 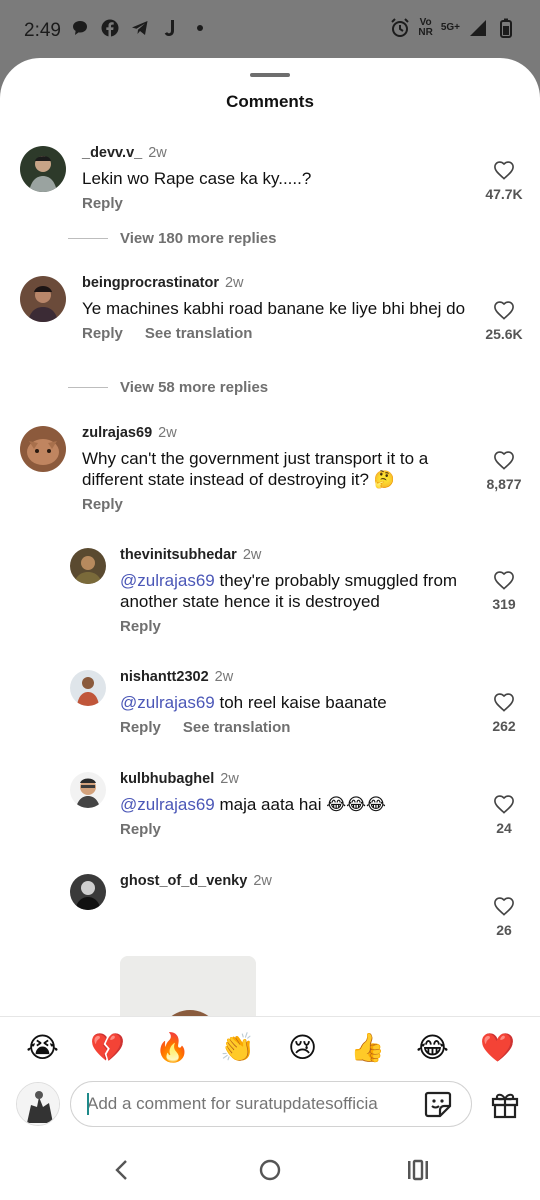 What do you see at coordinates (400, 28) in the screenshot?
I see `alarm-icon` at bounding box center [400, 28].